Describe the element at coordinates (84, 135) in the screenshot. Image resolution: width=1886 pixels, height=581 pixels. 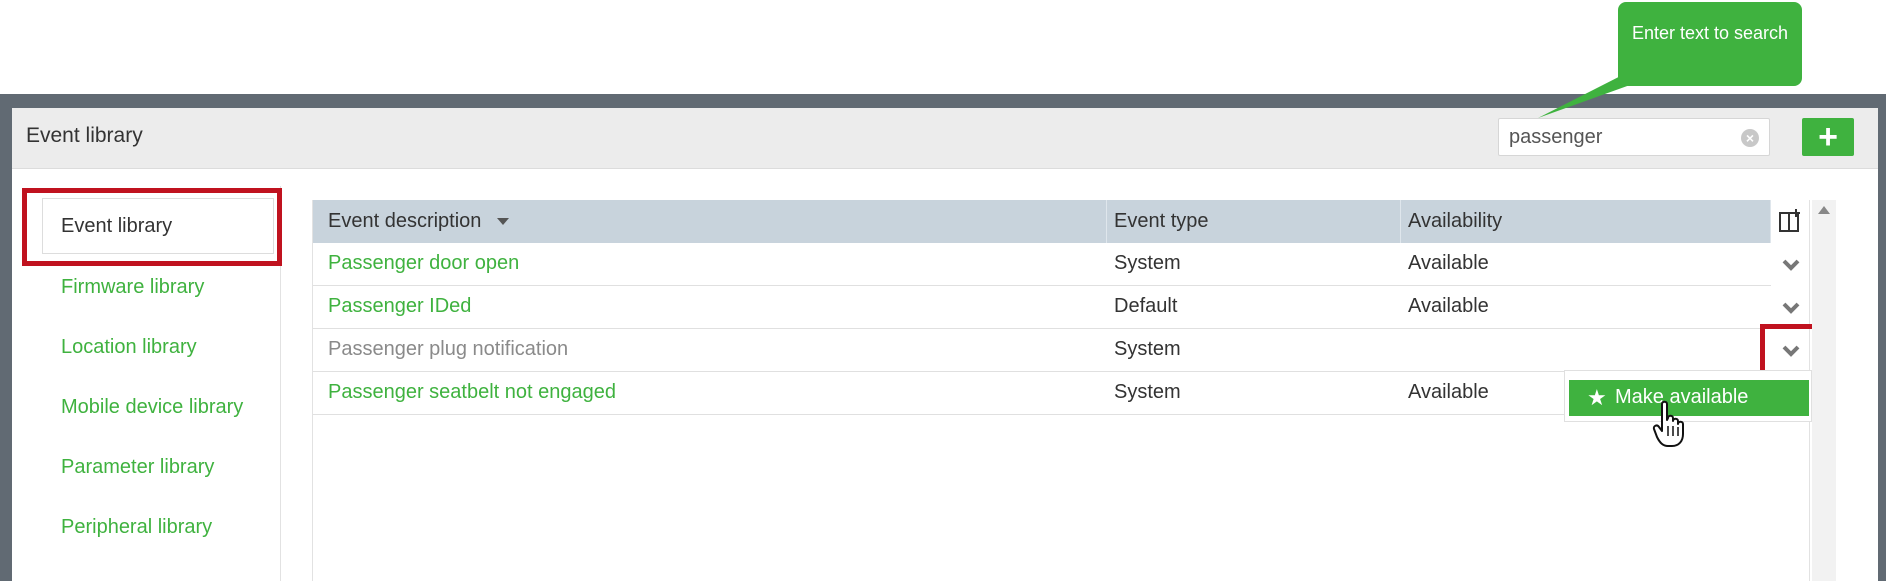
I see `page-title: Event library` at that location.